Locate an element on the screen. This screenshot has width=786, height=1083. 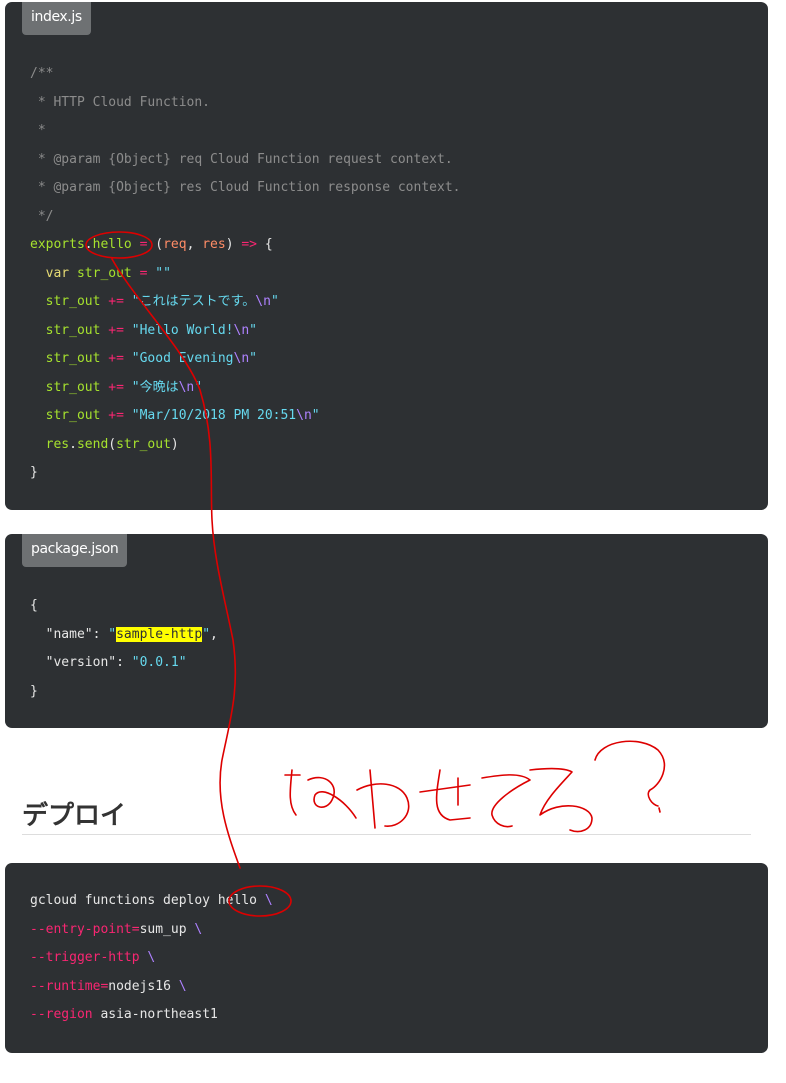
code-line: * is located at coordinates (394, 131).